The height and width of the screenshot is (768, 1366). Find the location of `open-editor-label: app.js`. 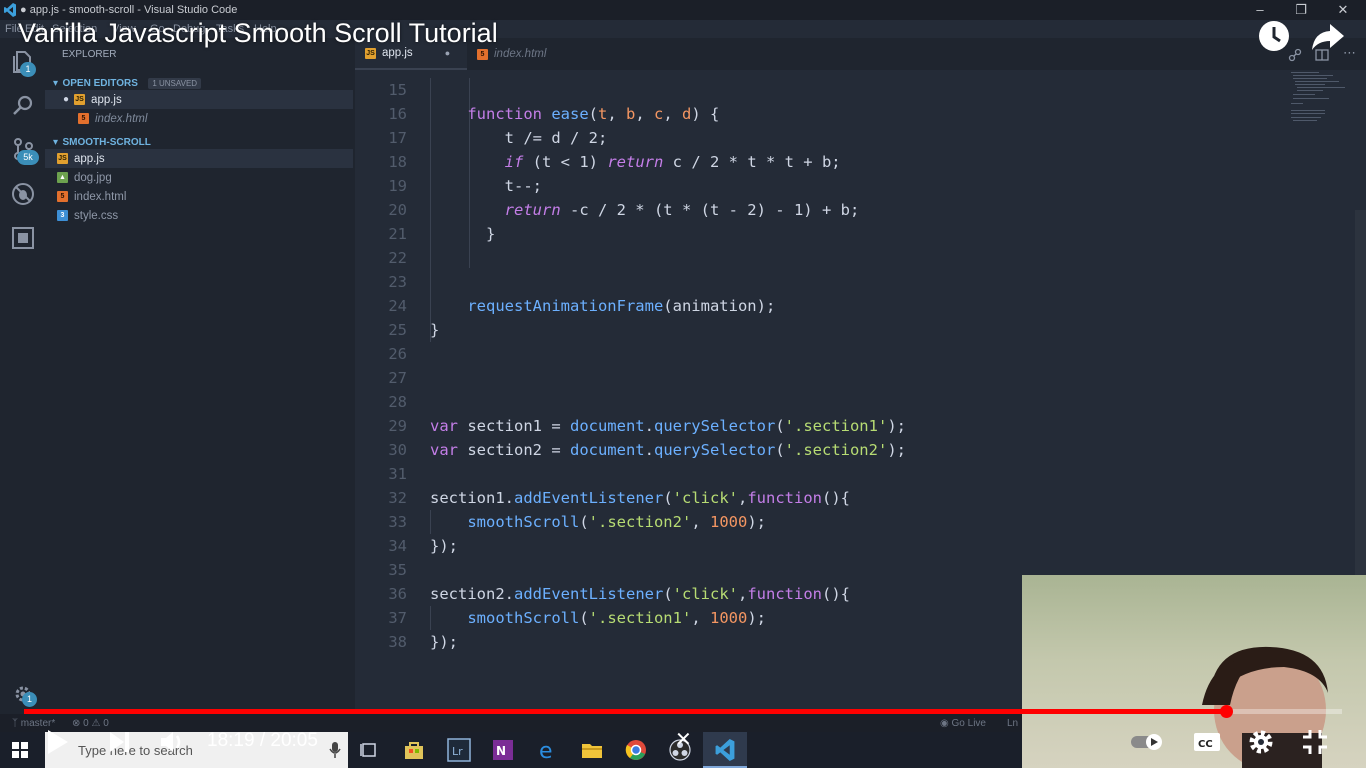

open-editor-label: app.js is located at coordinates (106, 99).